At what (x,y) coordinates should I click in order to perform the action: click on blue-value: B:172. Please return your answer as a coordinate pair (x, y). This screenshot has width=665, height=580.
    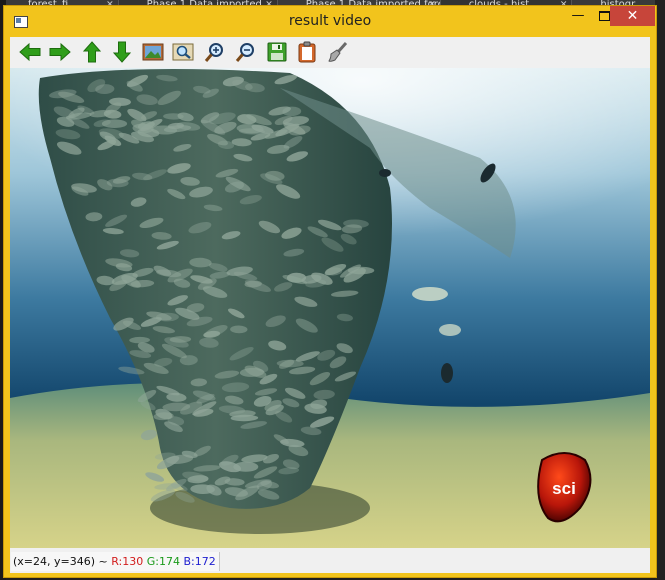
    Looking at the image, I should click on (199, 561).